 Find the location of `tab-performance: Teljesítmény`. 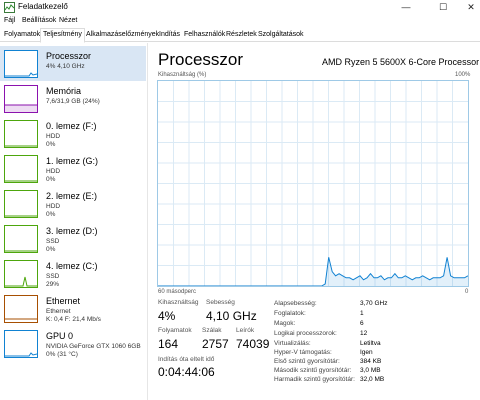

tab-performance: Teljesítmény is located at coordinates (62, 35).